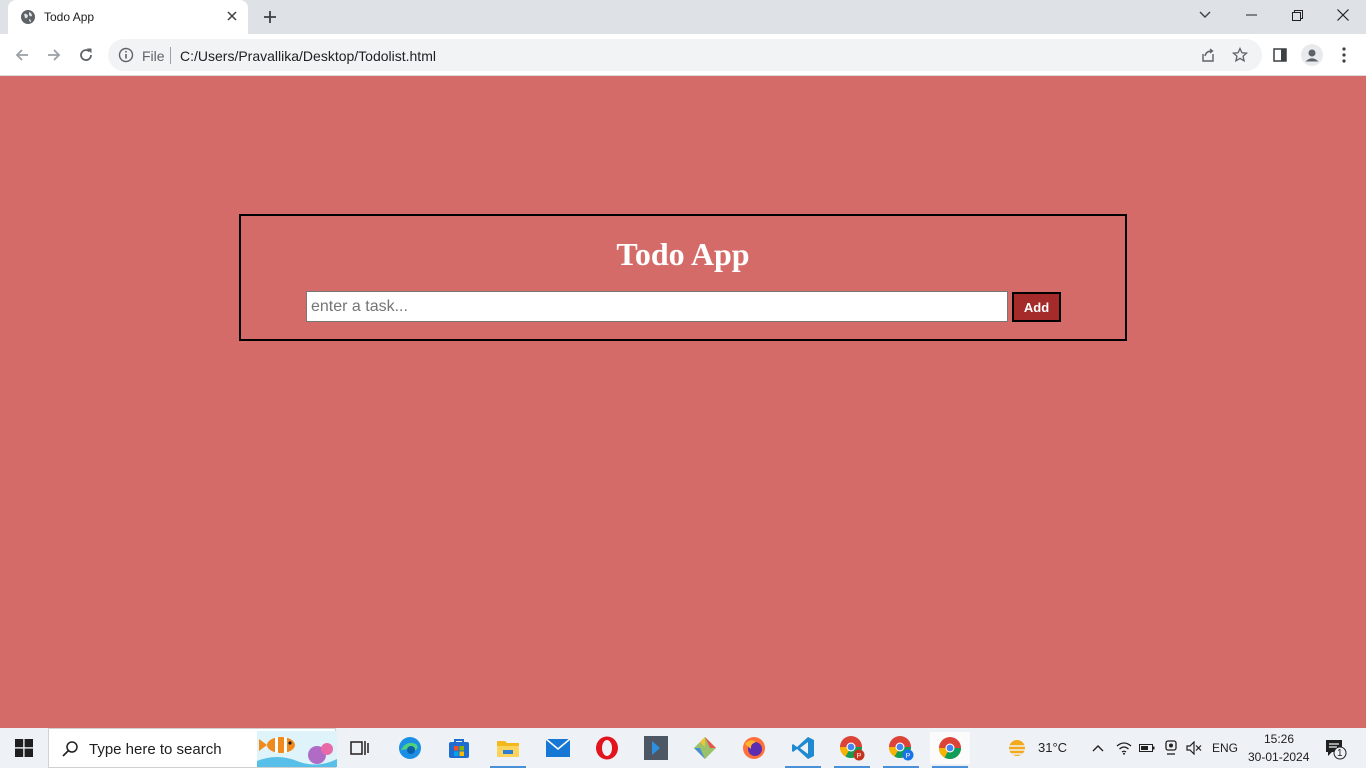 The width and height of the screenshot is (1366, 768). Describe the element at coordinates (1225, 748) in the screenshot. I see `language-indicator: ENG` at that location.